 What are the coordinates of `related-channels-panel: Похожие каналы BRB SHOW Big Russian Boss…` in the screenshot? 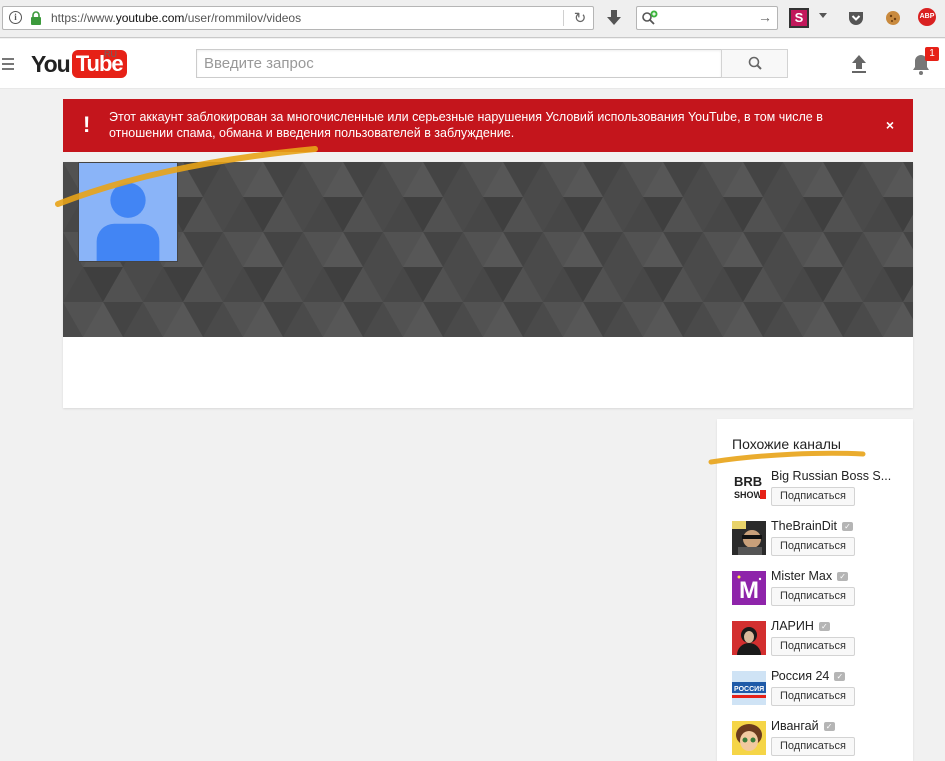 It's located at (815, 590).